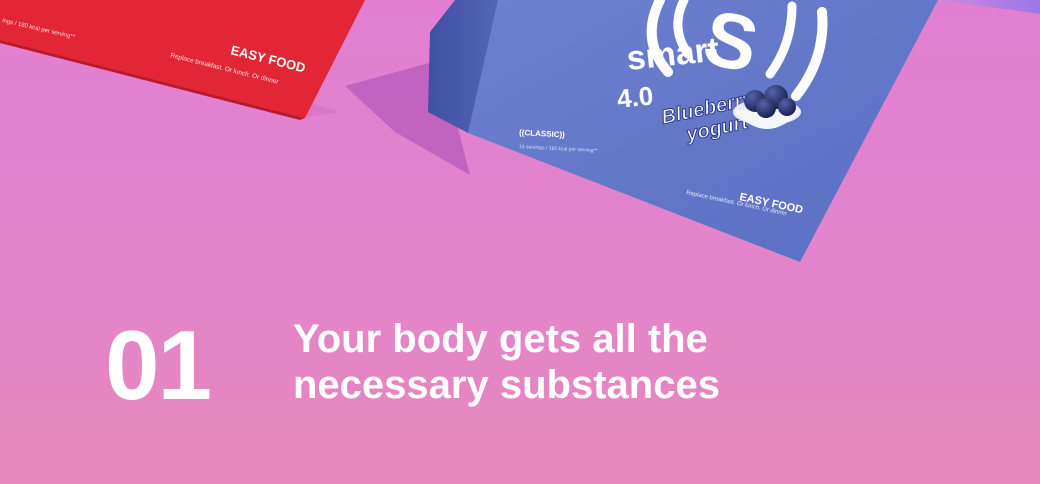  Describe the element at coordinates (158, 365) in the screenshot. I see `step-number: 01` at that location.